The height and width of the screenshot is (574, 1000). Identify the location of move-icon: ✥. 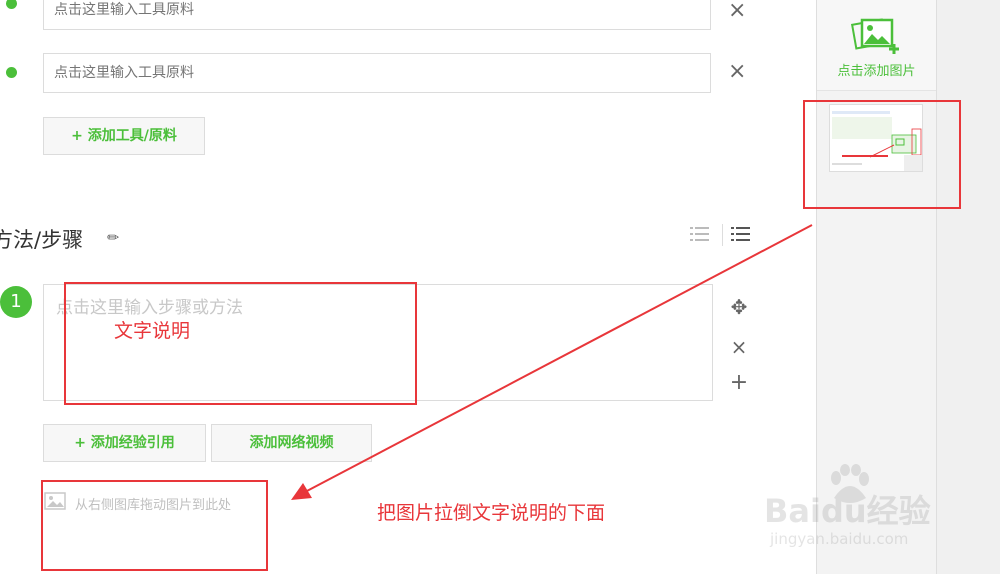
(739, 307).